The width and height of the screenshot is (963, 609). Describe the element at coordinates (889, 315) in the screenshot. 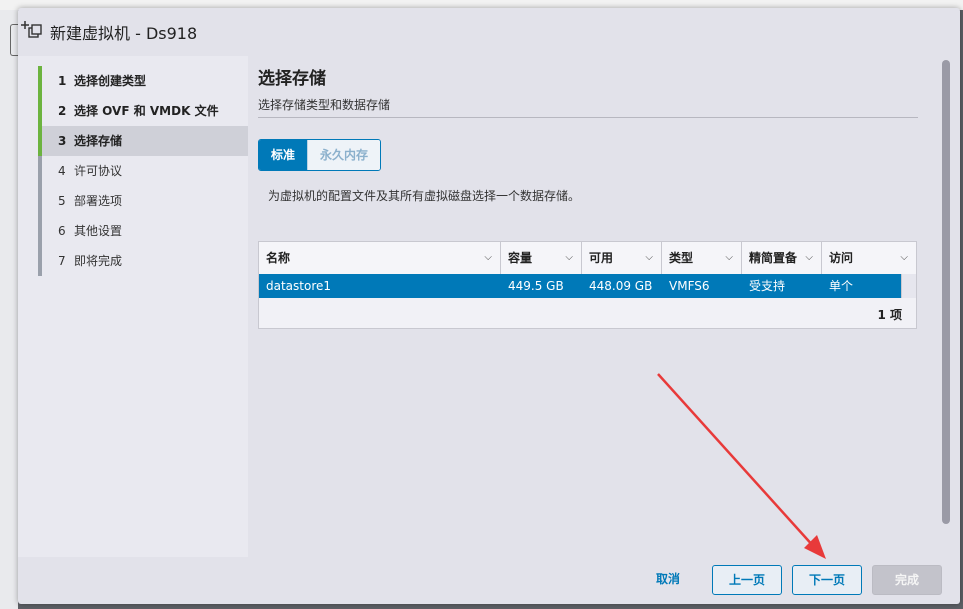

I see `grid-item-count: 1 项` at that location.